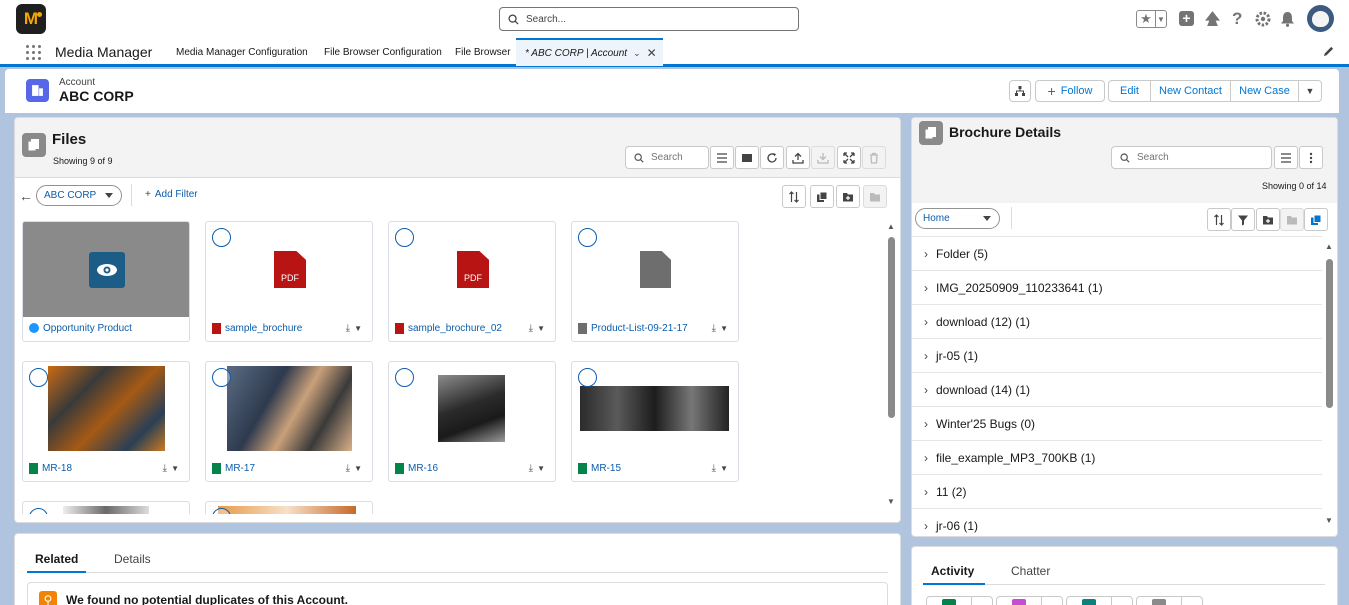 The image size is (1349, 605). What do you see at coordinates (1263, 19) in the screenshot?
I see `gear-icon` at bounding box center [1263, 19].